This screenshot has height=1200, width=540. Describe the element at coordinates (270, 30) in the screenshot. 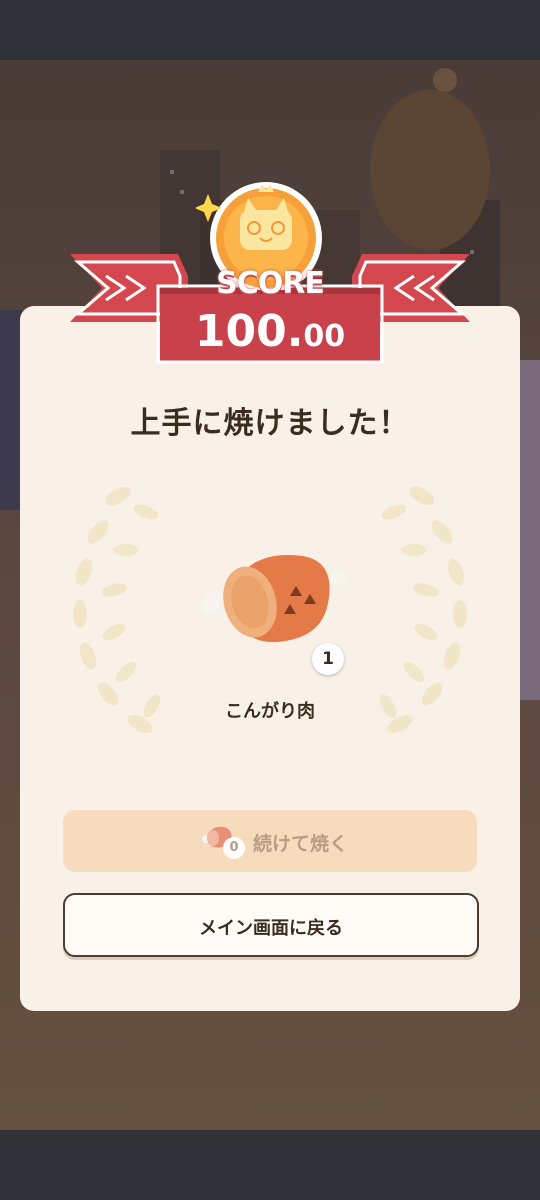

I see `status-bar` at that location.